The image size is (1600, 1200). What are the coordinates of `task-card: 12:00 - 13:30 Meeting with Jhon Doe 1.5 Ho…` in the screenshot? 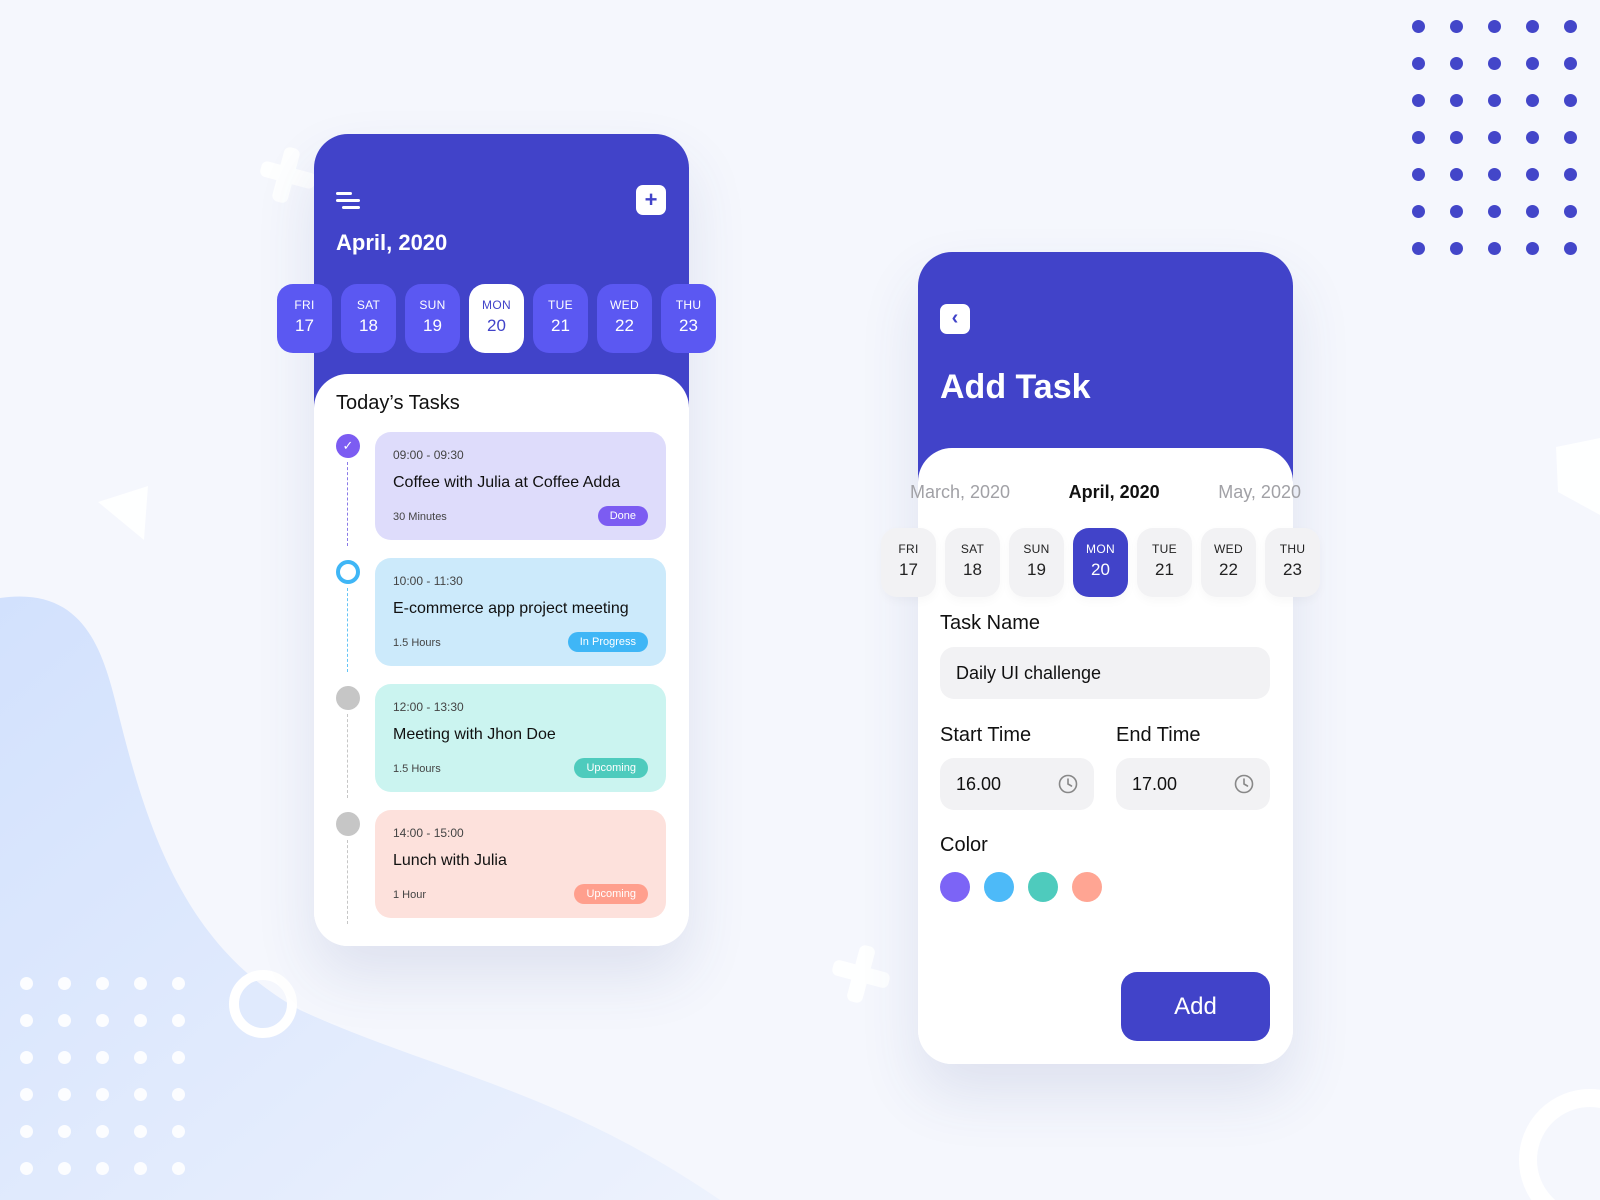 It's located at (520, 738).